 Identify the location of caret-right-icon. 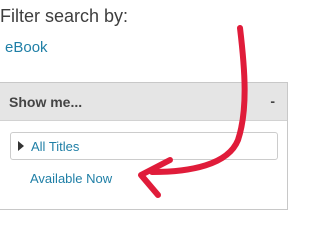
(21, 146).